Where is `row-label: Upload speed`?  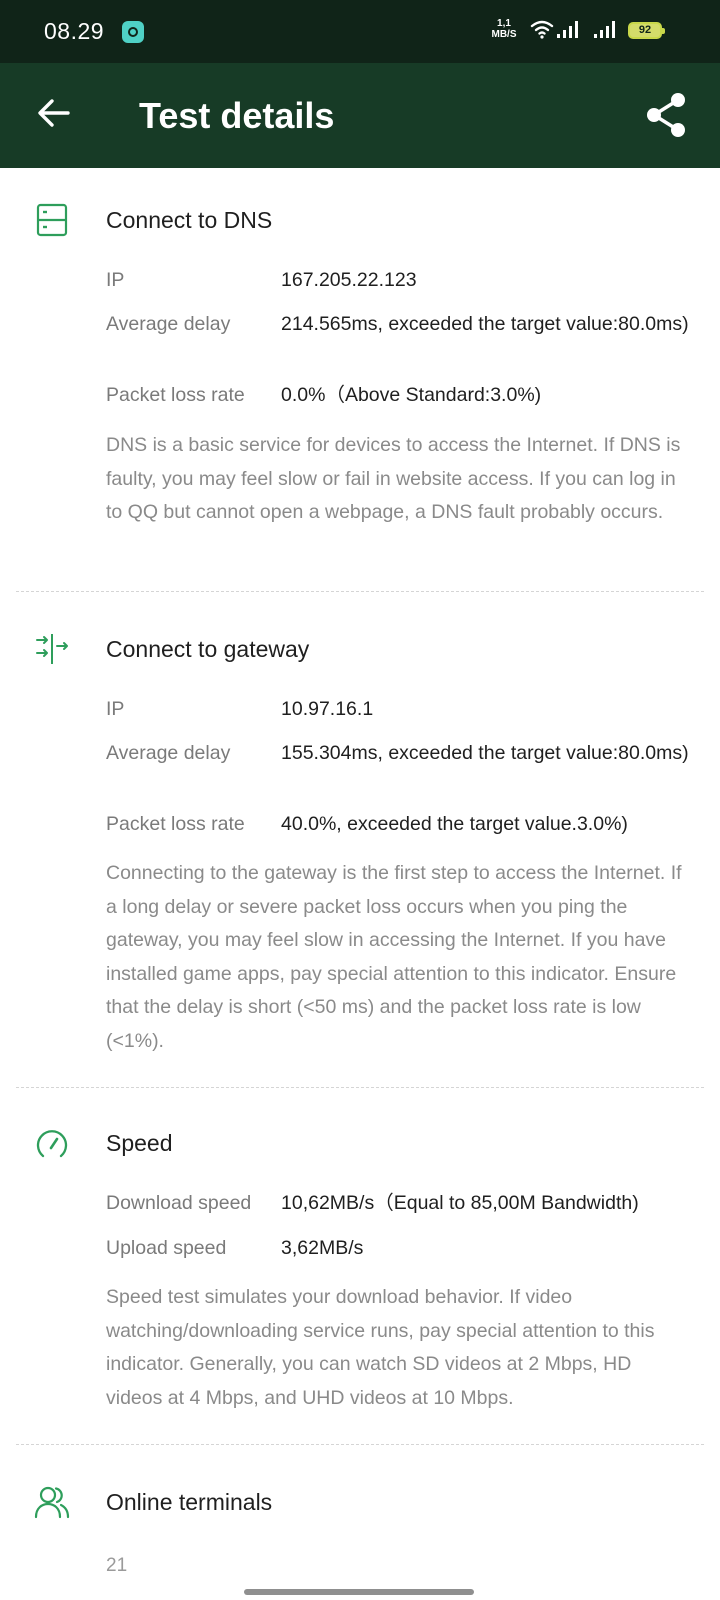 row-label: Upload speed is located at coordinates (166, 1248).